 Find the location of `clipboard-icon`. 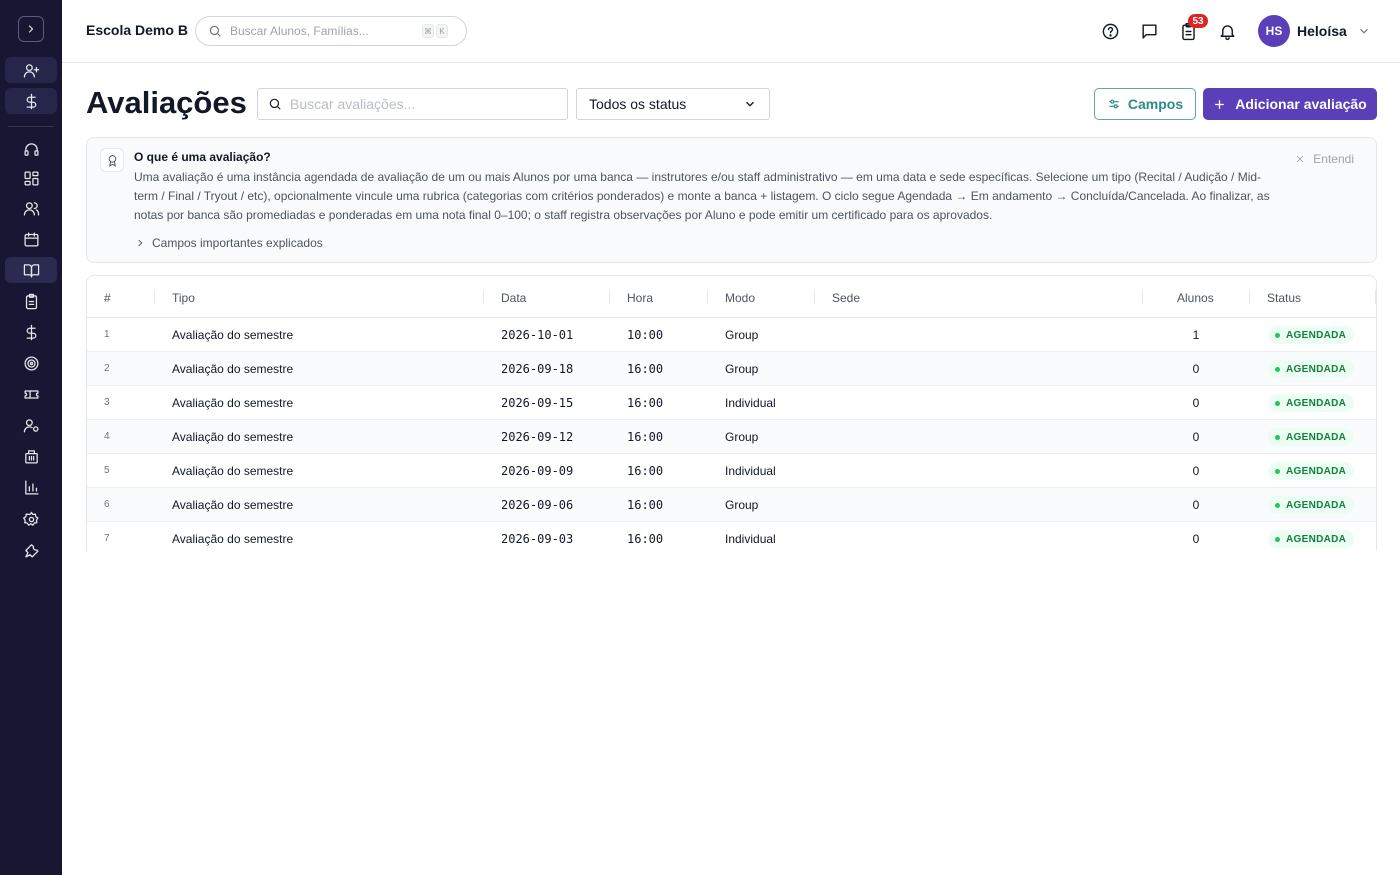

clipboard-icon is located at coordinates (31, 301).